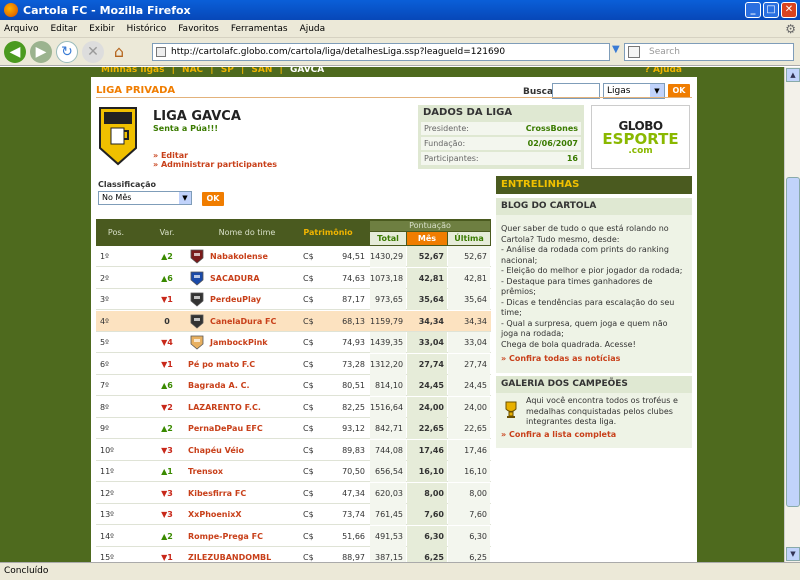  Describe the element at coordinates (353, 278) in the screenshot. I see `amount: 74,63` at that location.